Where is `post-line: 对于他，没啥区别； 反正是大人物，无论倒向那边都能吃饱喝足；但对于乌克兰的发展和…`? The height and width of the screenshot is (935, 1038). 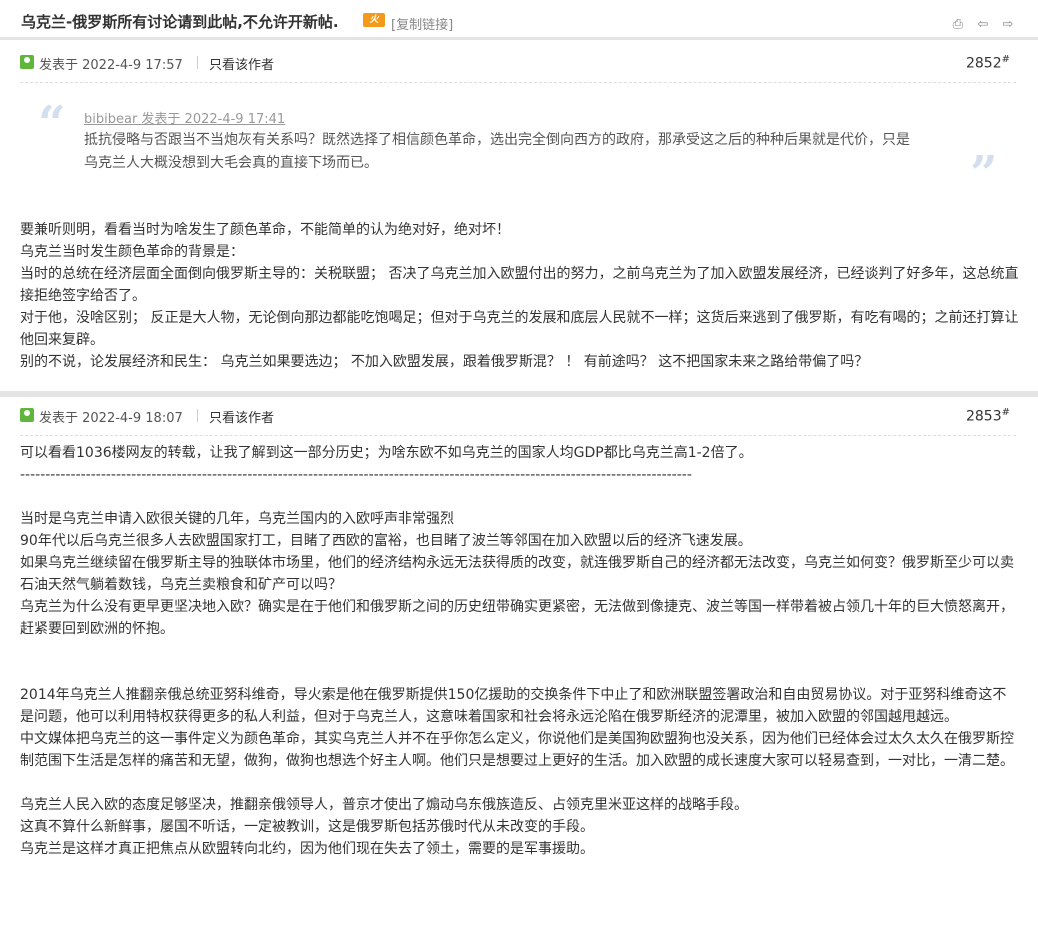 post-line: 对于他，没啥区别； 反正是大人物，无论倒向那边都能吃饱喝足；但对于乌克兰的发展和… is located at coordinates (519, 329).